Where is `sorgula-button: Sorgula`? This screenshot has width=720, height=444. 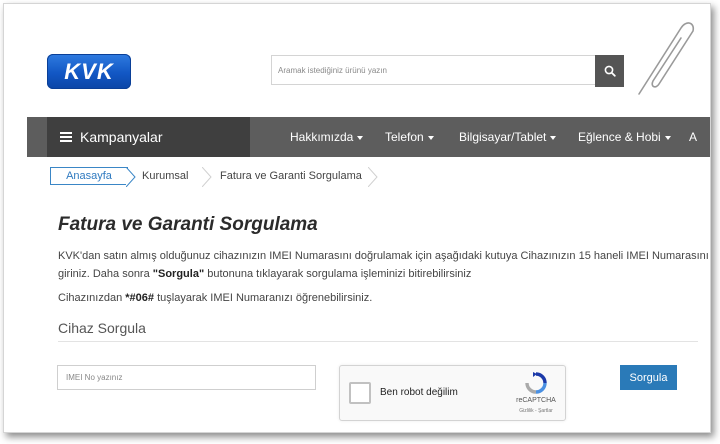 sorgula-button: Sorgula is located at coordinates (648, 377).